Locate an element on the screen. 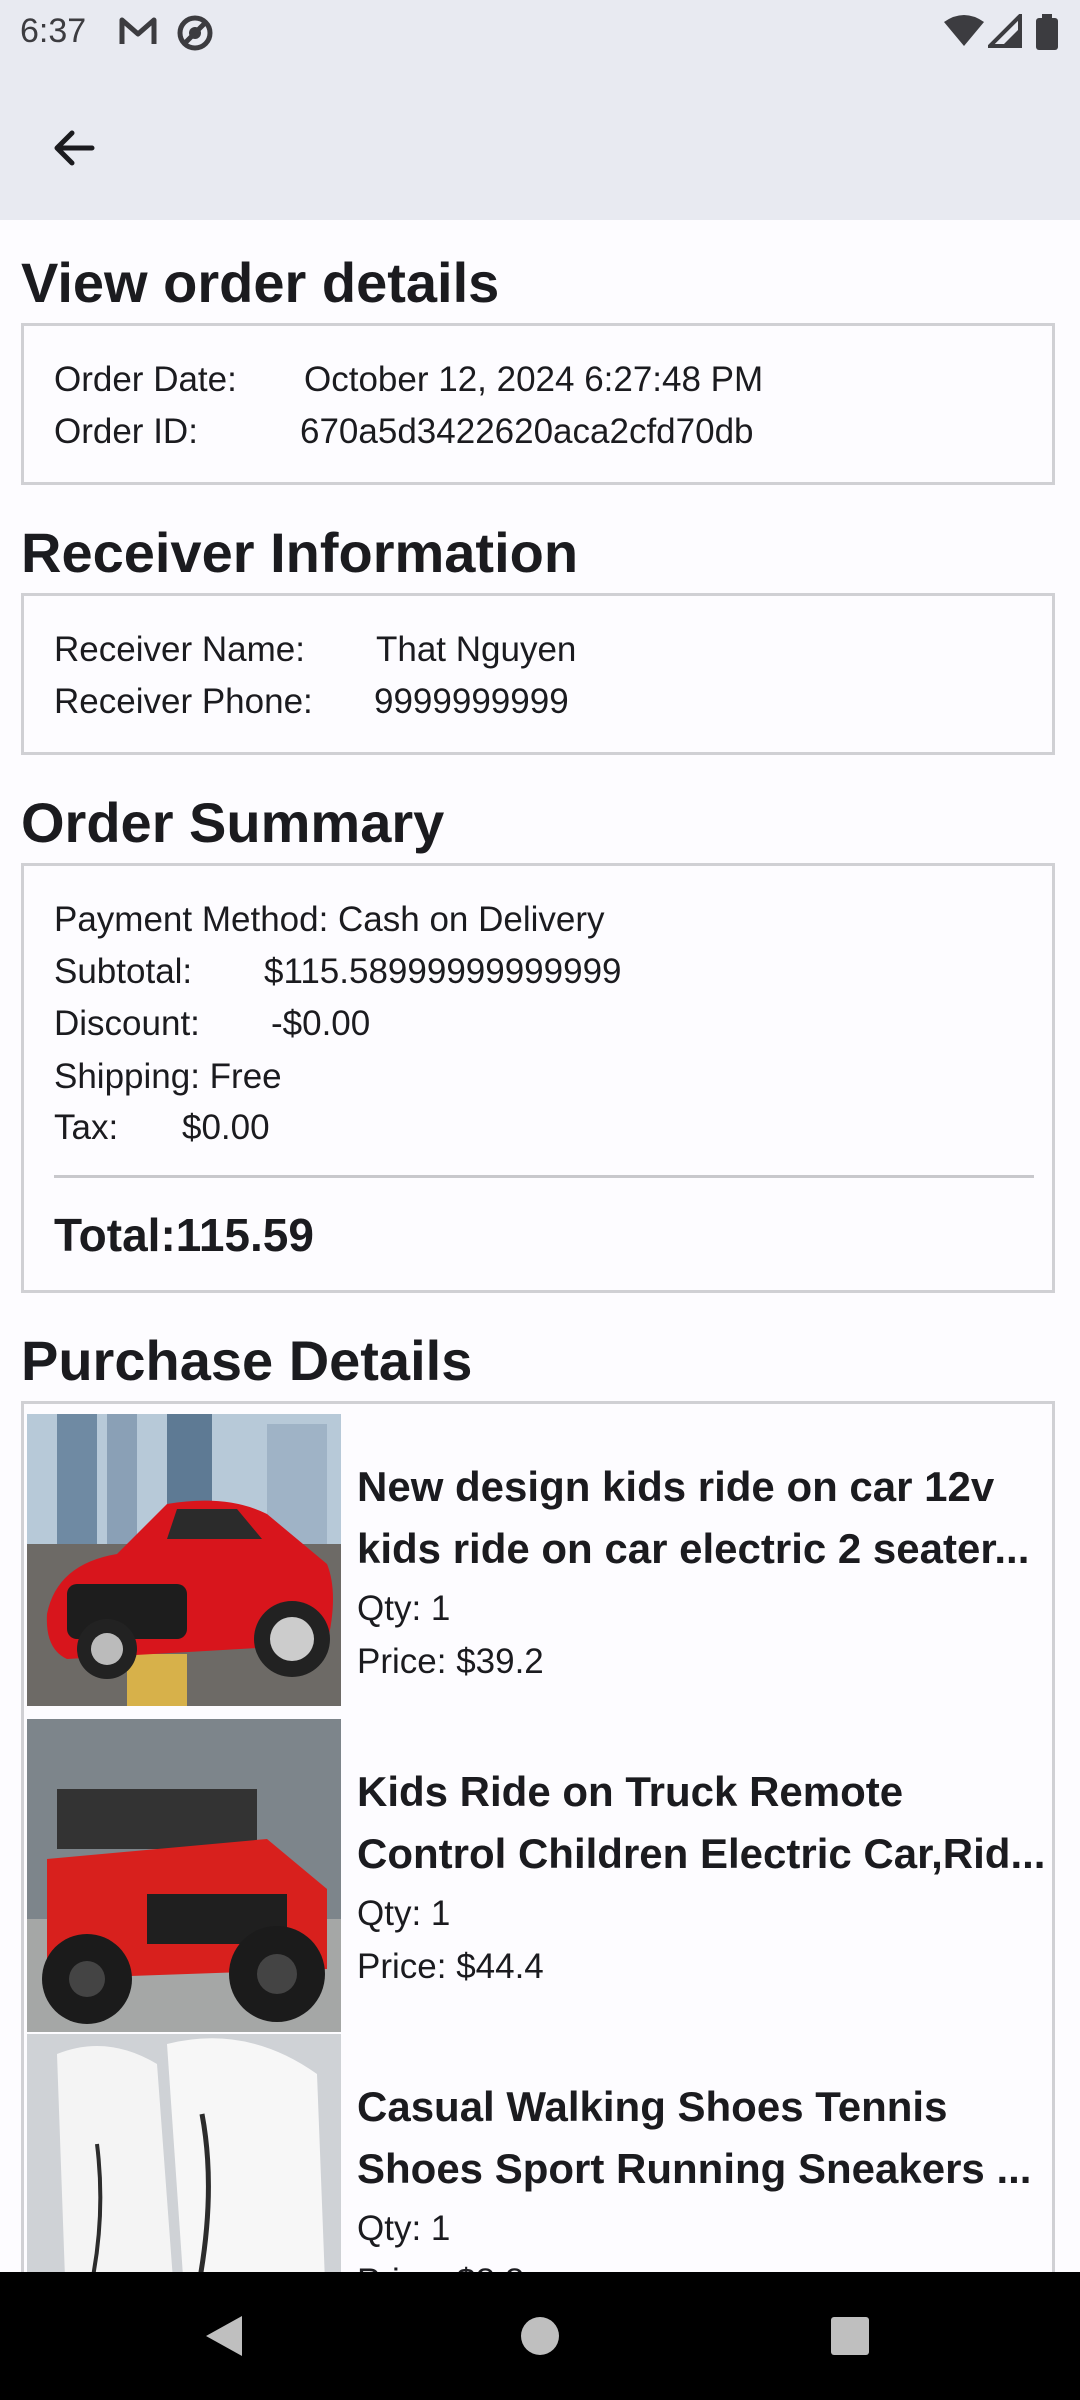  receiver-name-label: Receiver Name: is located at coordinates (179, 649).